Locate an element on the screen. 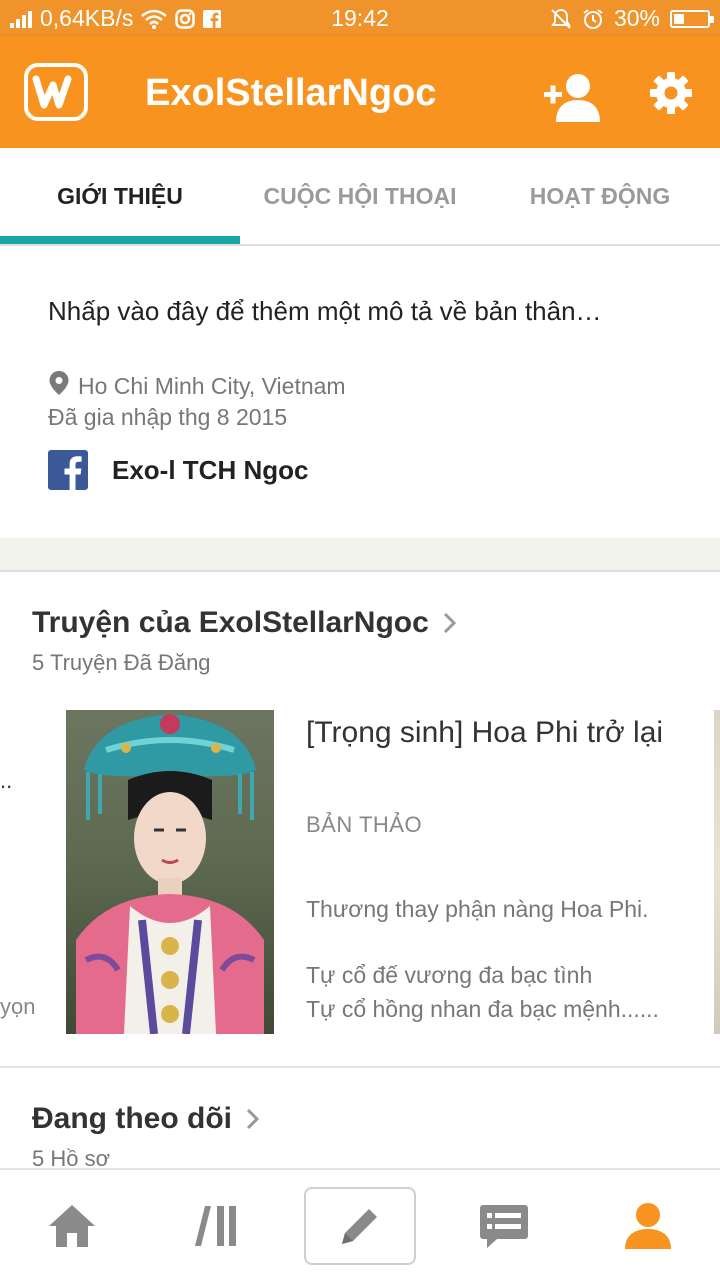 The width and height of the screenshot is (720, 1280). nav-write is located at coordinates (360, 1225).